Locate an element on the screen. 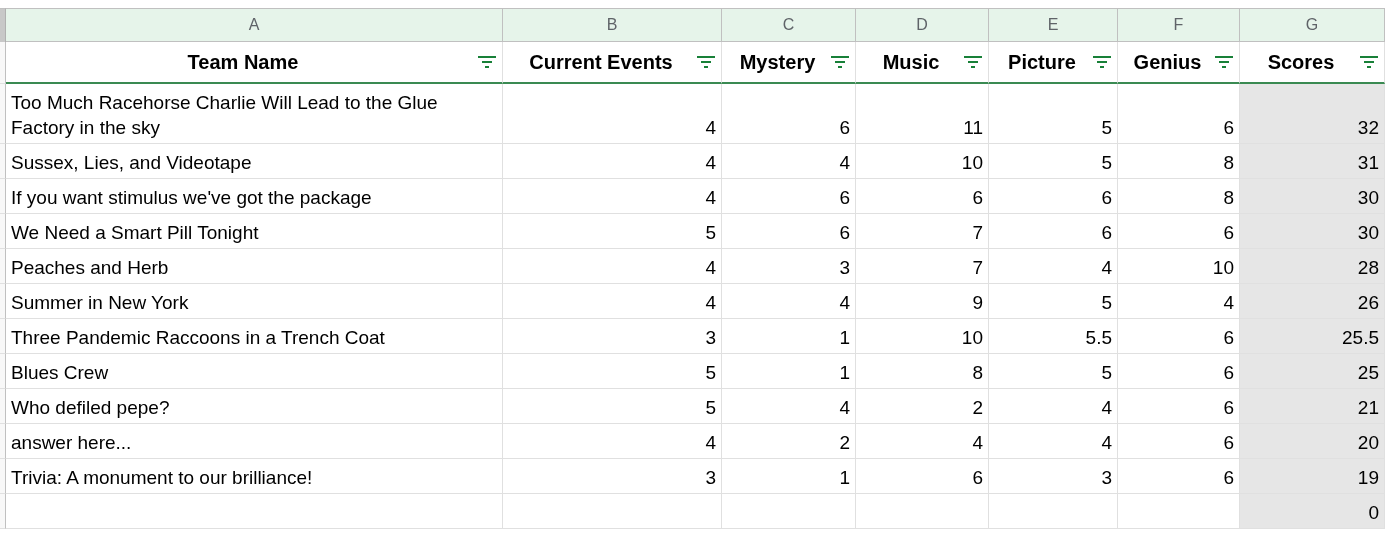  column-title: Current Events is located at coordinates (601, 62).